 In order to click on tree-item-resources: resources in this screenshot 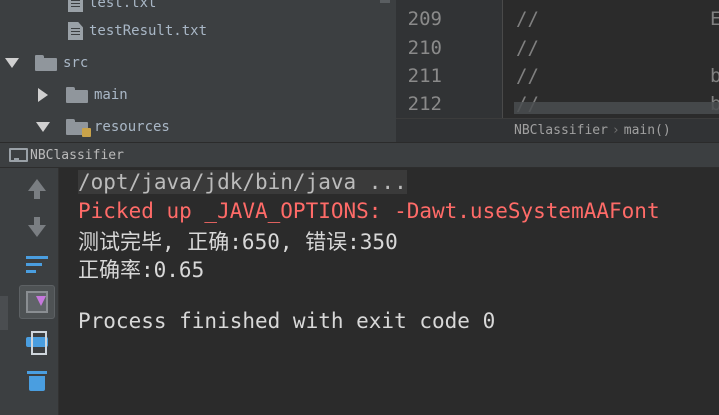, I will do `click(103, 127)`.